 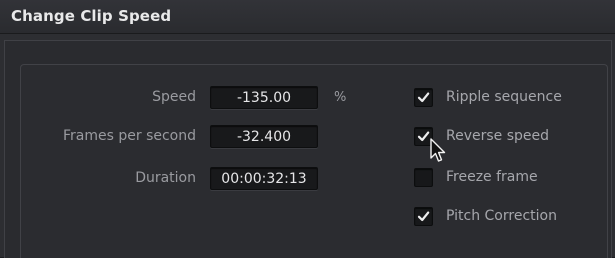 I want to click on dialog-titlebar: Change Clip Speed, so click(x=307, y=17).